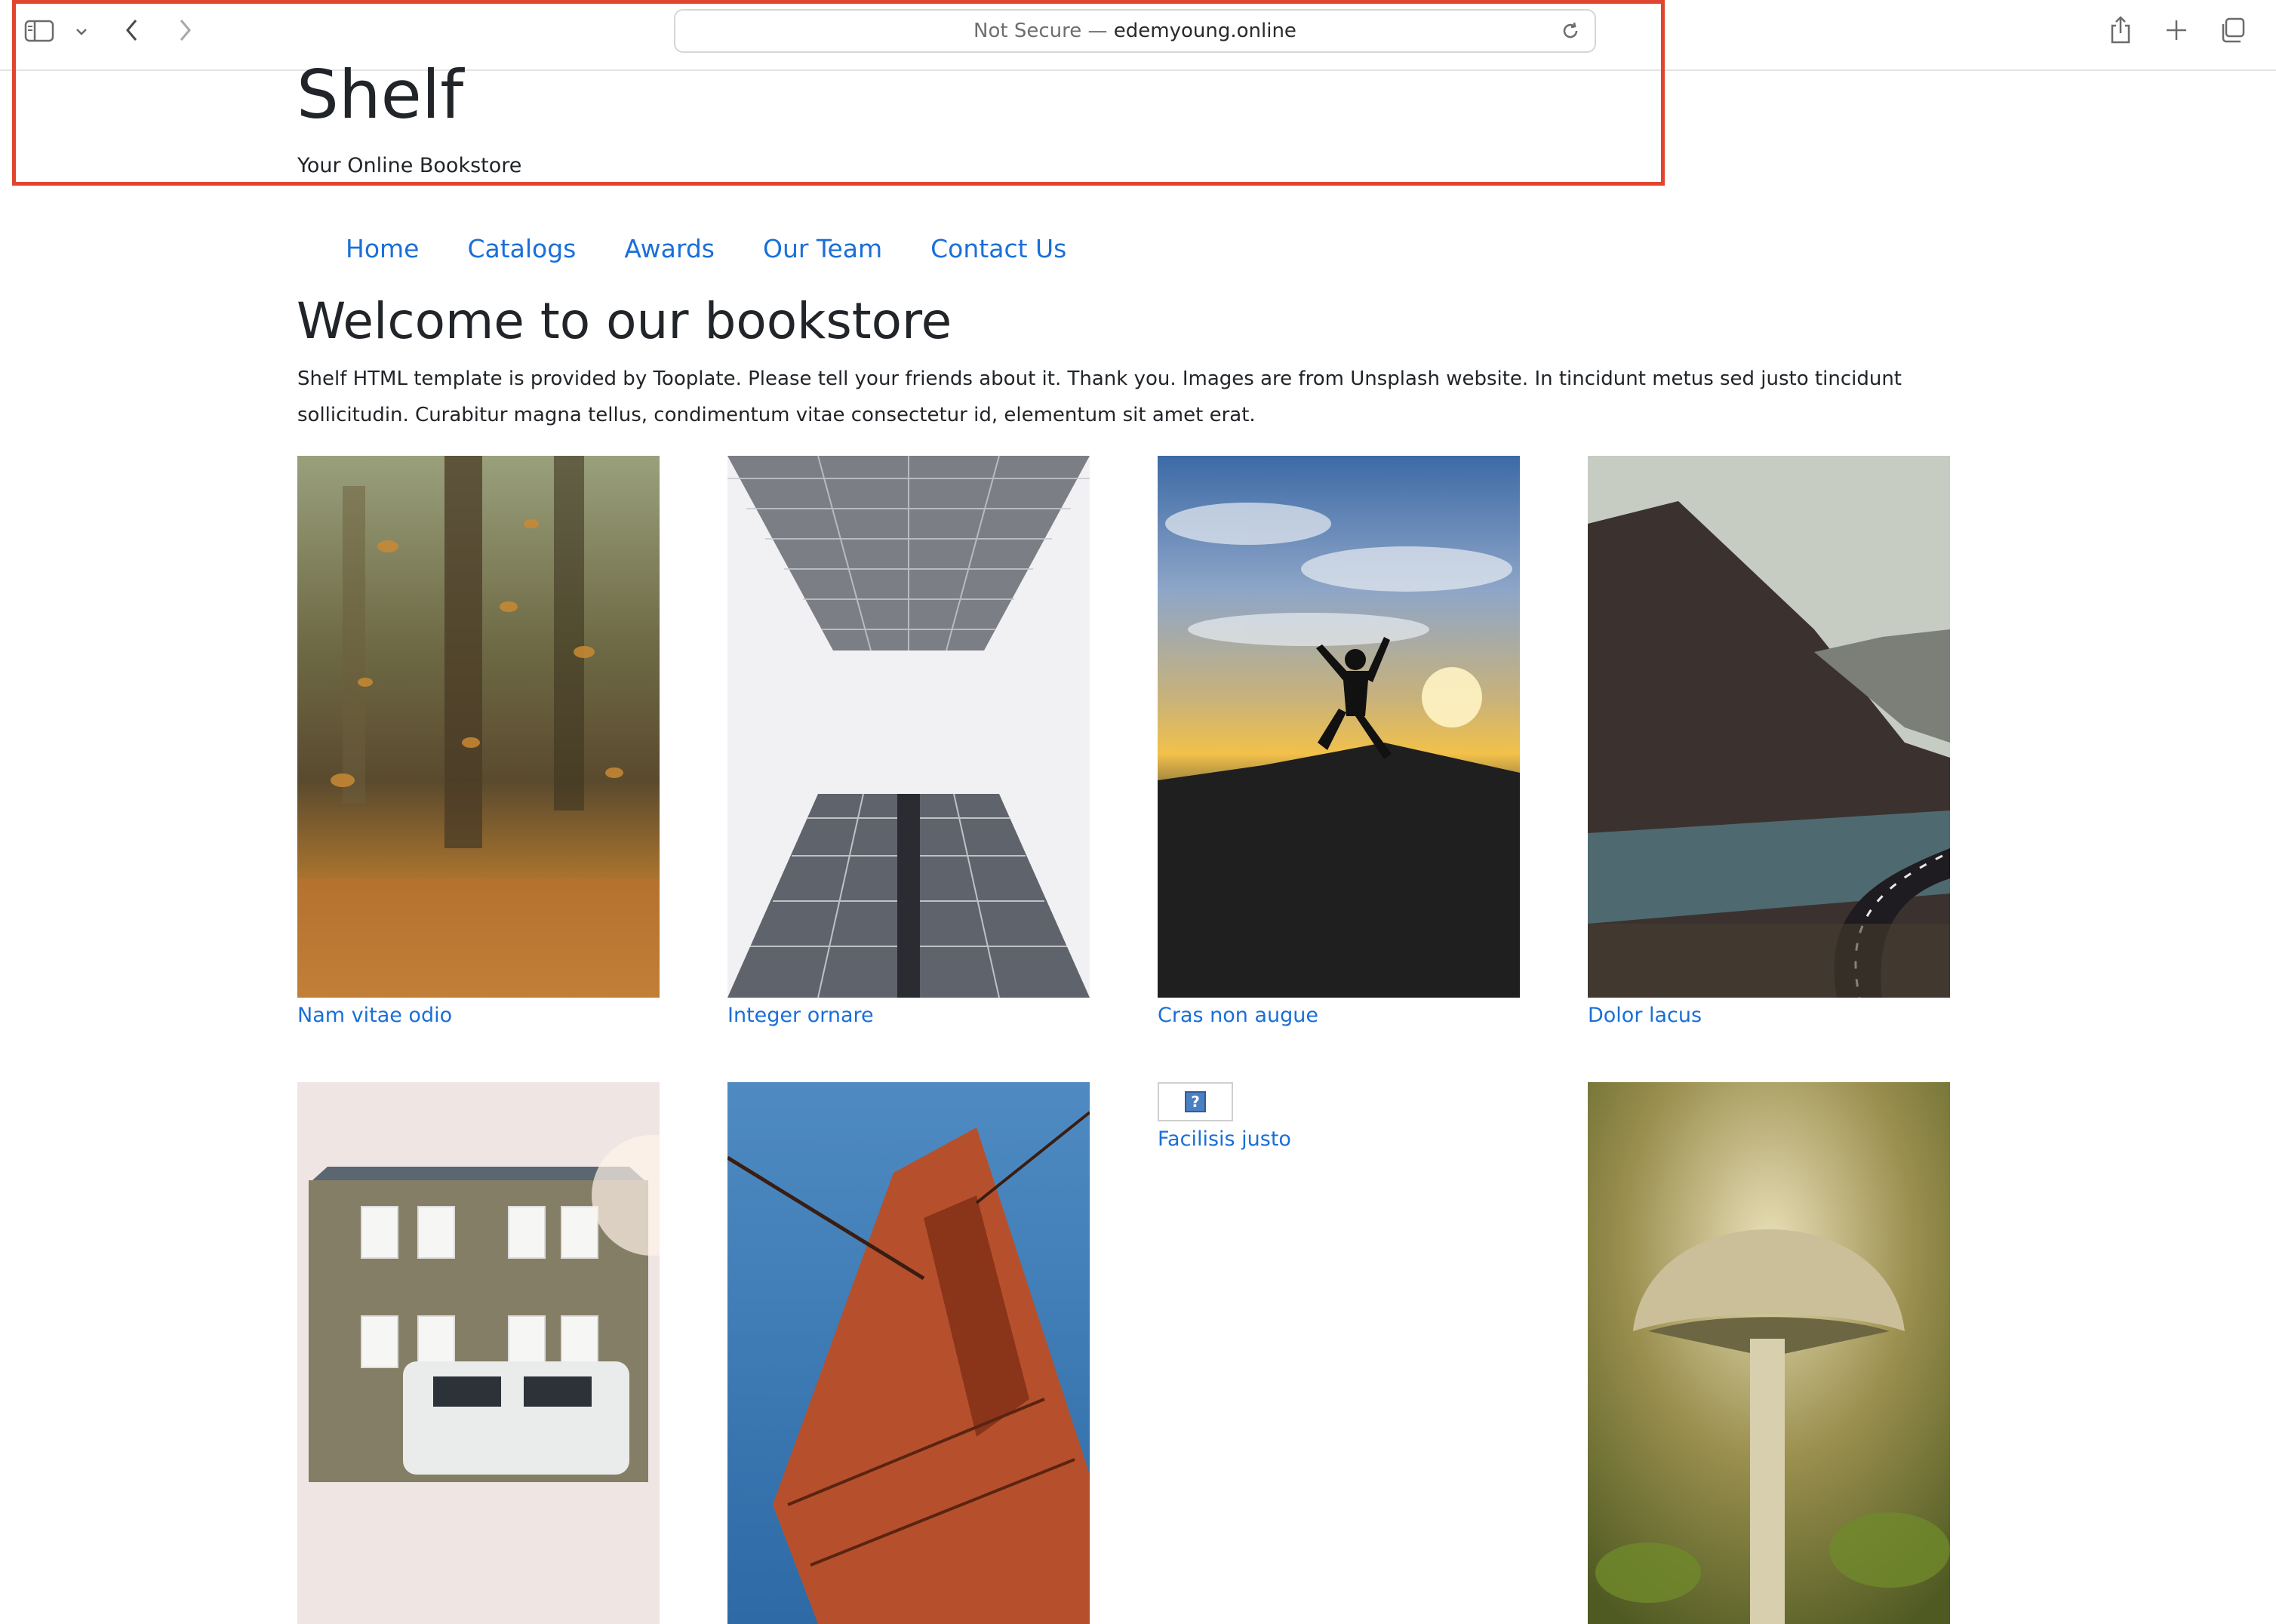 This screenshot has width=2276, height=1624. What do you see at coordinates (908, 1015) in the screenshot?
I see `gallery-caption: Integer ornare` at bounding box center [908, 1015].